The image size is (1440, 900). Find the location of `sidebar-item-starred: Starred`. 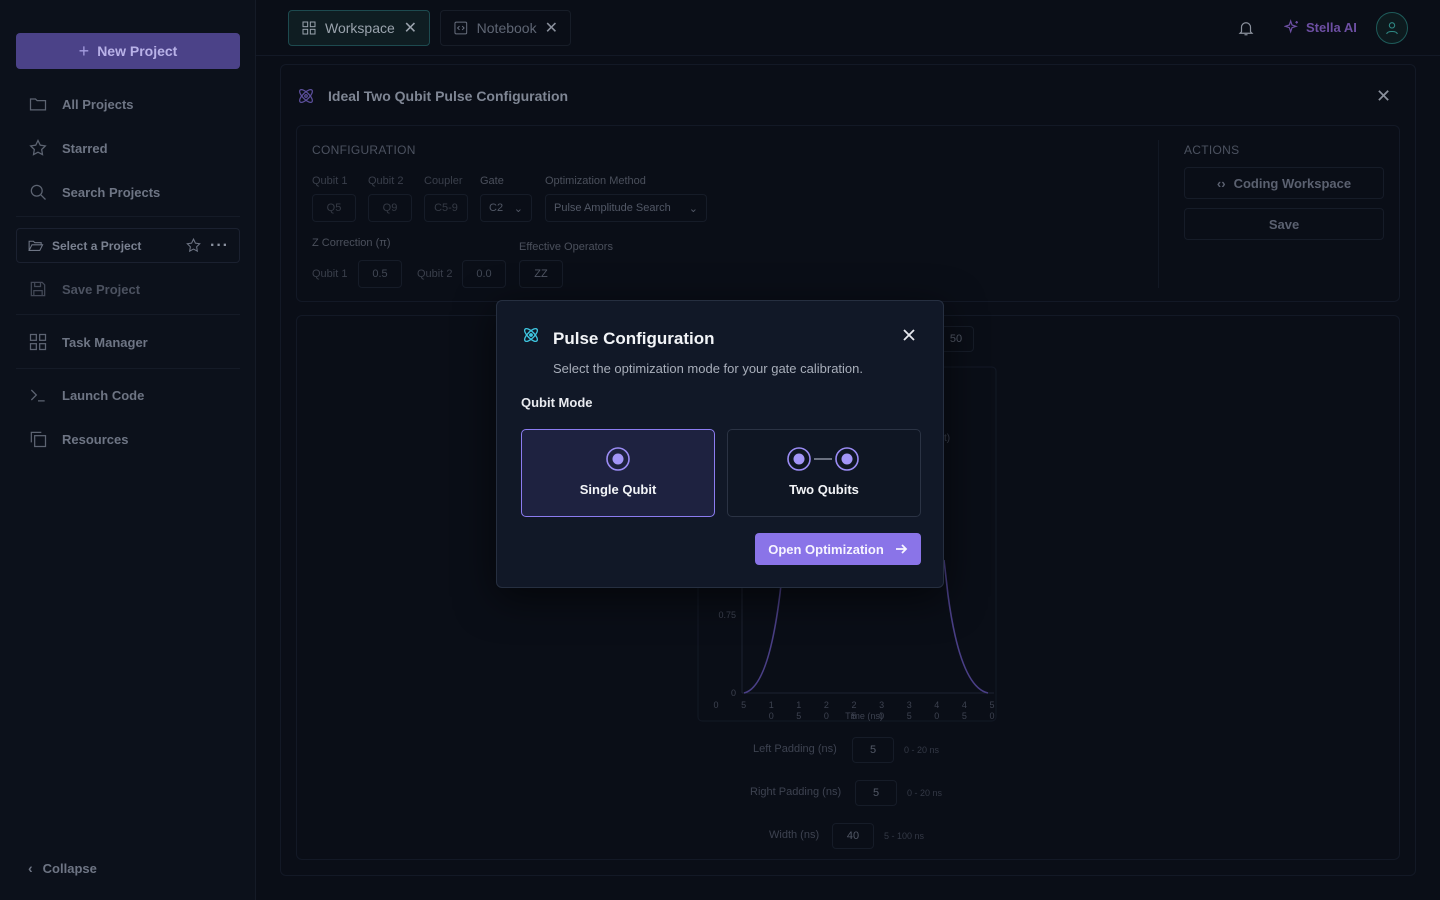

sidebar-item-starred: Starred is located at coordinates (68, 148).